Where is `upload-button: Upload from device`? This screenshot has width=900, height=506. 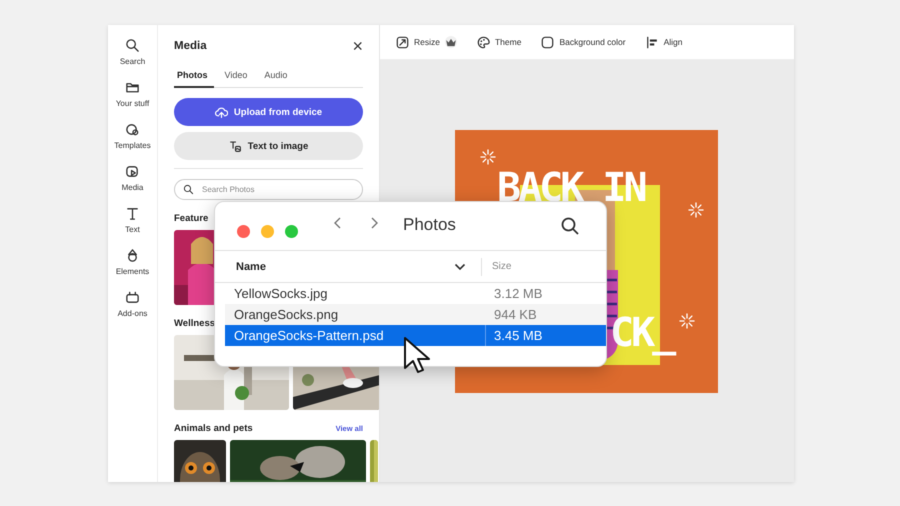 upload-button: Upload from device is located at coordinates (268, 112).